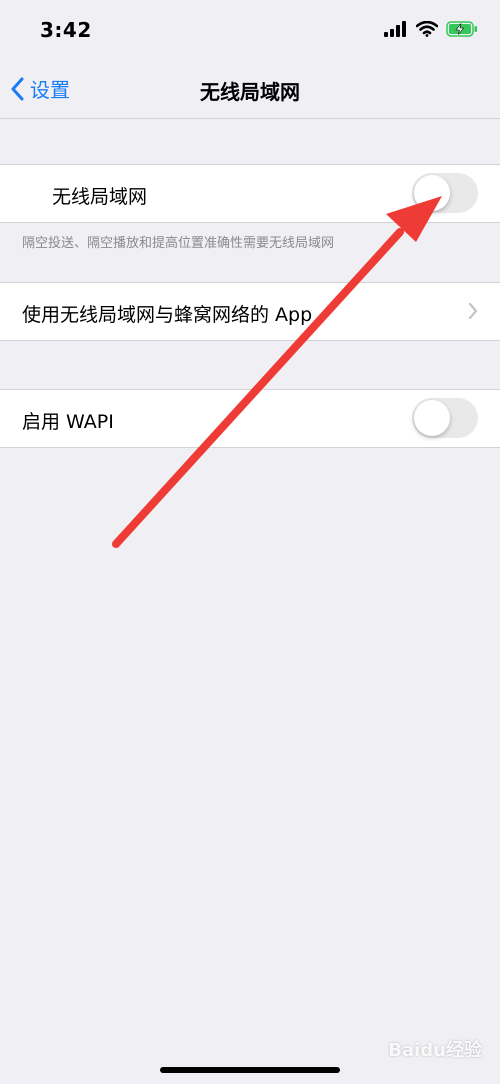  What do you see at coordinates (395, 29) in the screenshot?
I see `cellular-signal-icon` at bounding box center [395, 29].